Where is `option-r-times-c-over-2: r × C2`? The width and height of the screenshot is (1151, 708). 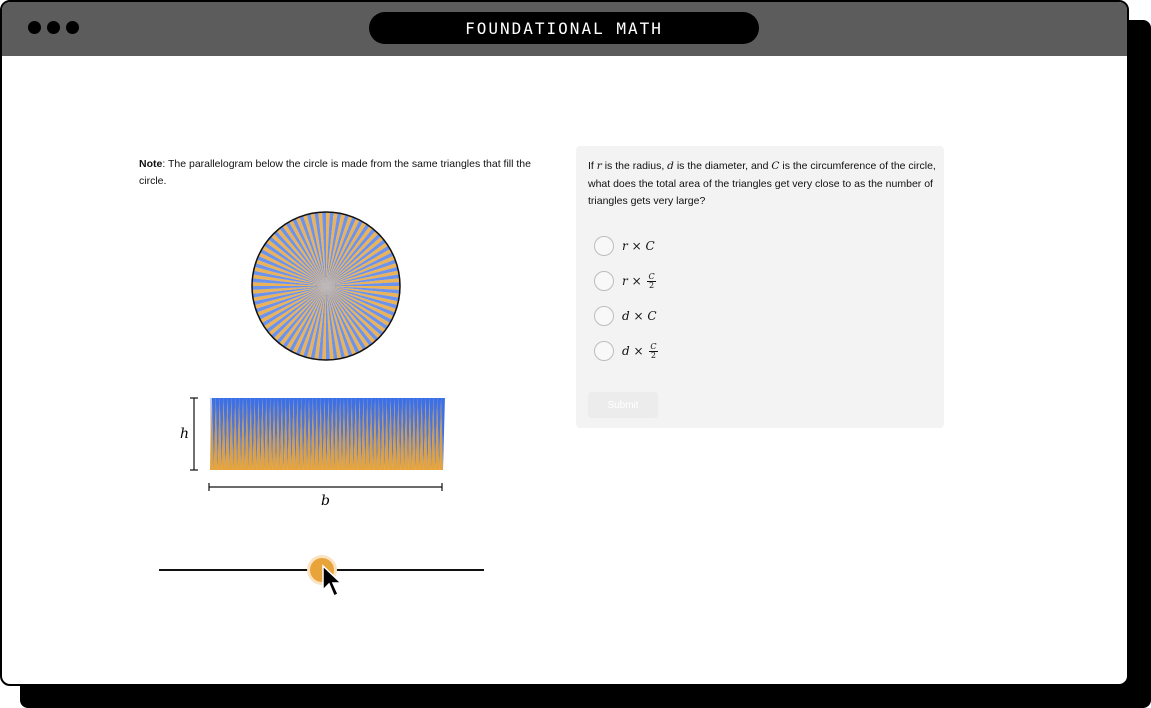 option-r-times-c-over-2: r × C2 is located at coordinates (625, 281).